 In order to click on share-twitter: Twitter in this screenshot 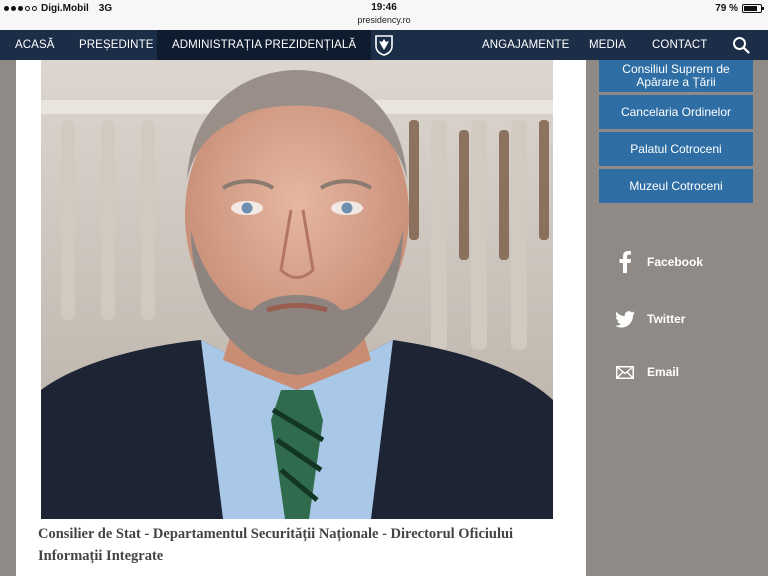, I will do `click(648, 319)`.